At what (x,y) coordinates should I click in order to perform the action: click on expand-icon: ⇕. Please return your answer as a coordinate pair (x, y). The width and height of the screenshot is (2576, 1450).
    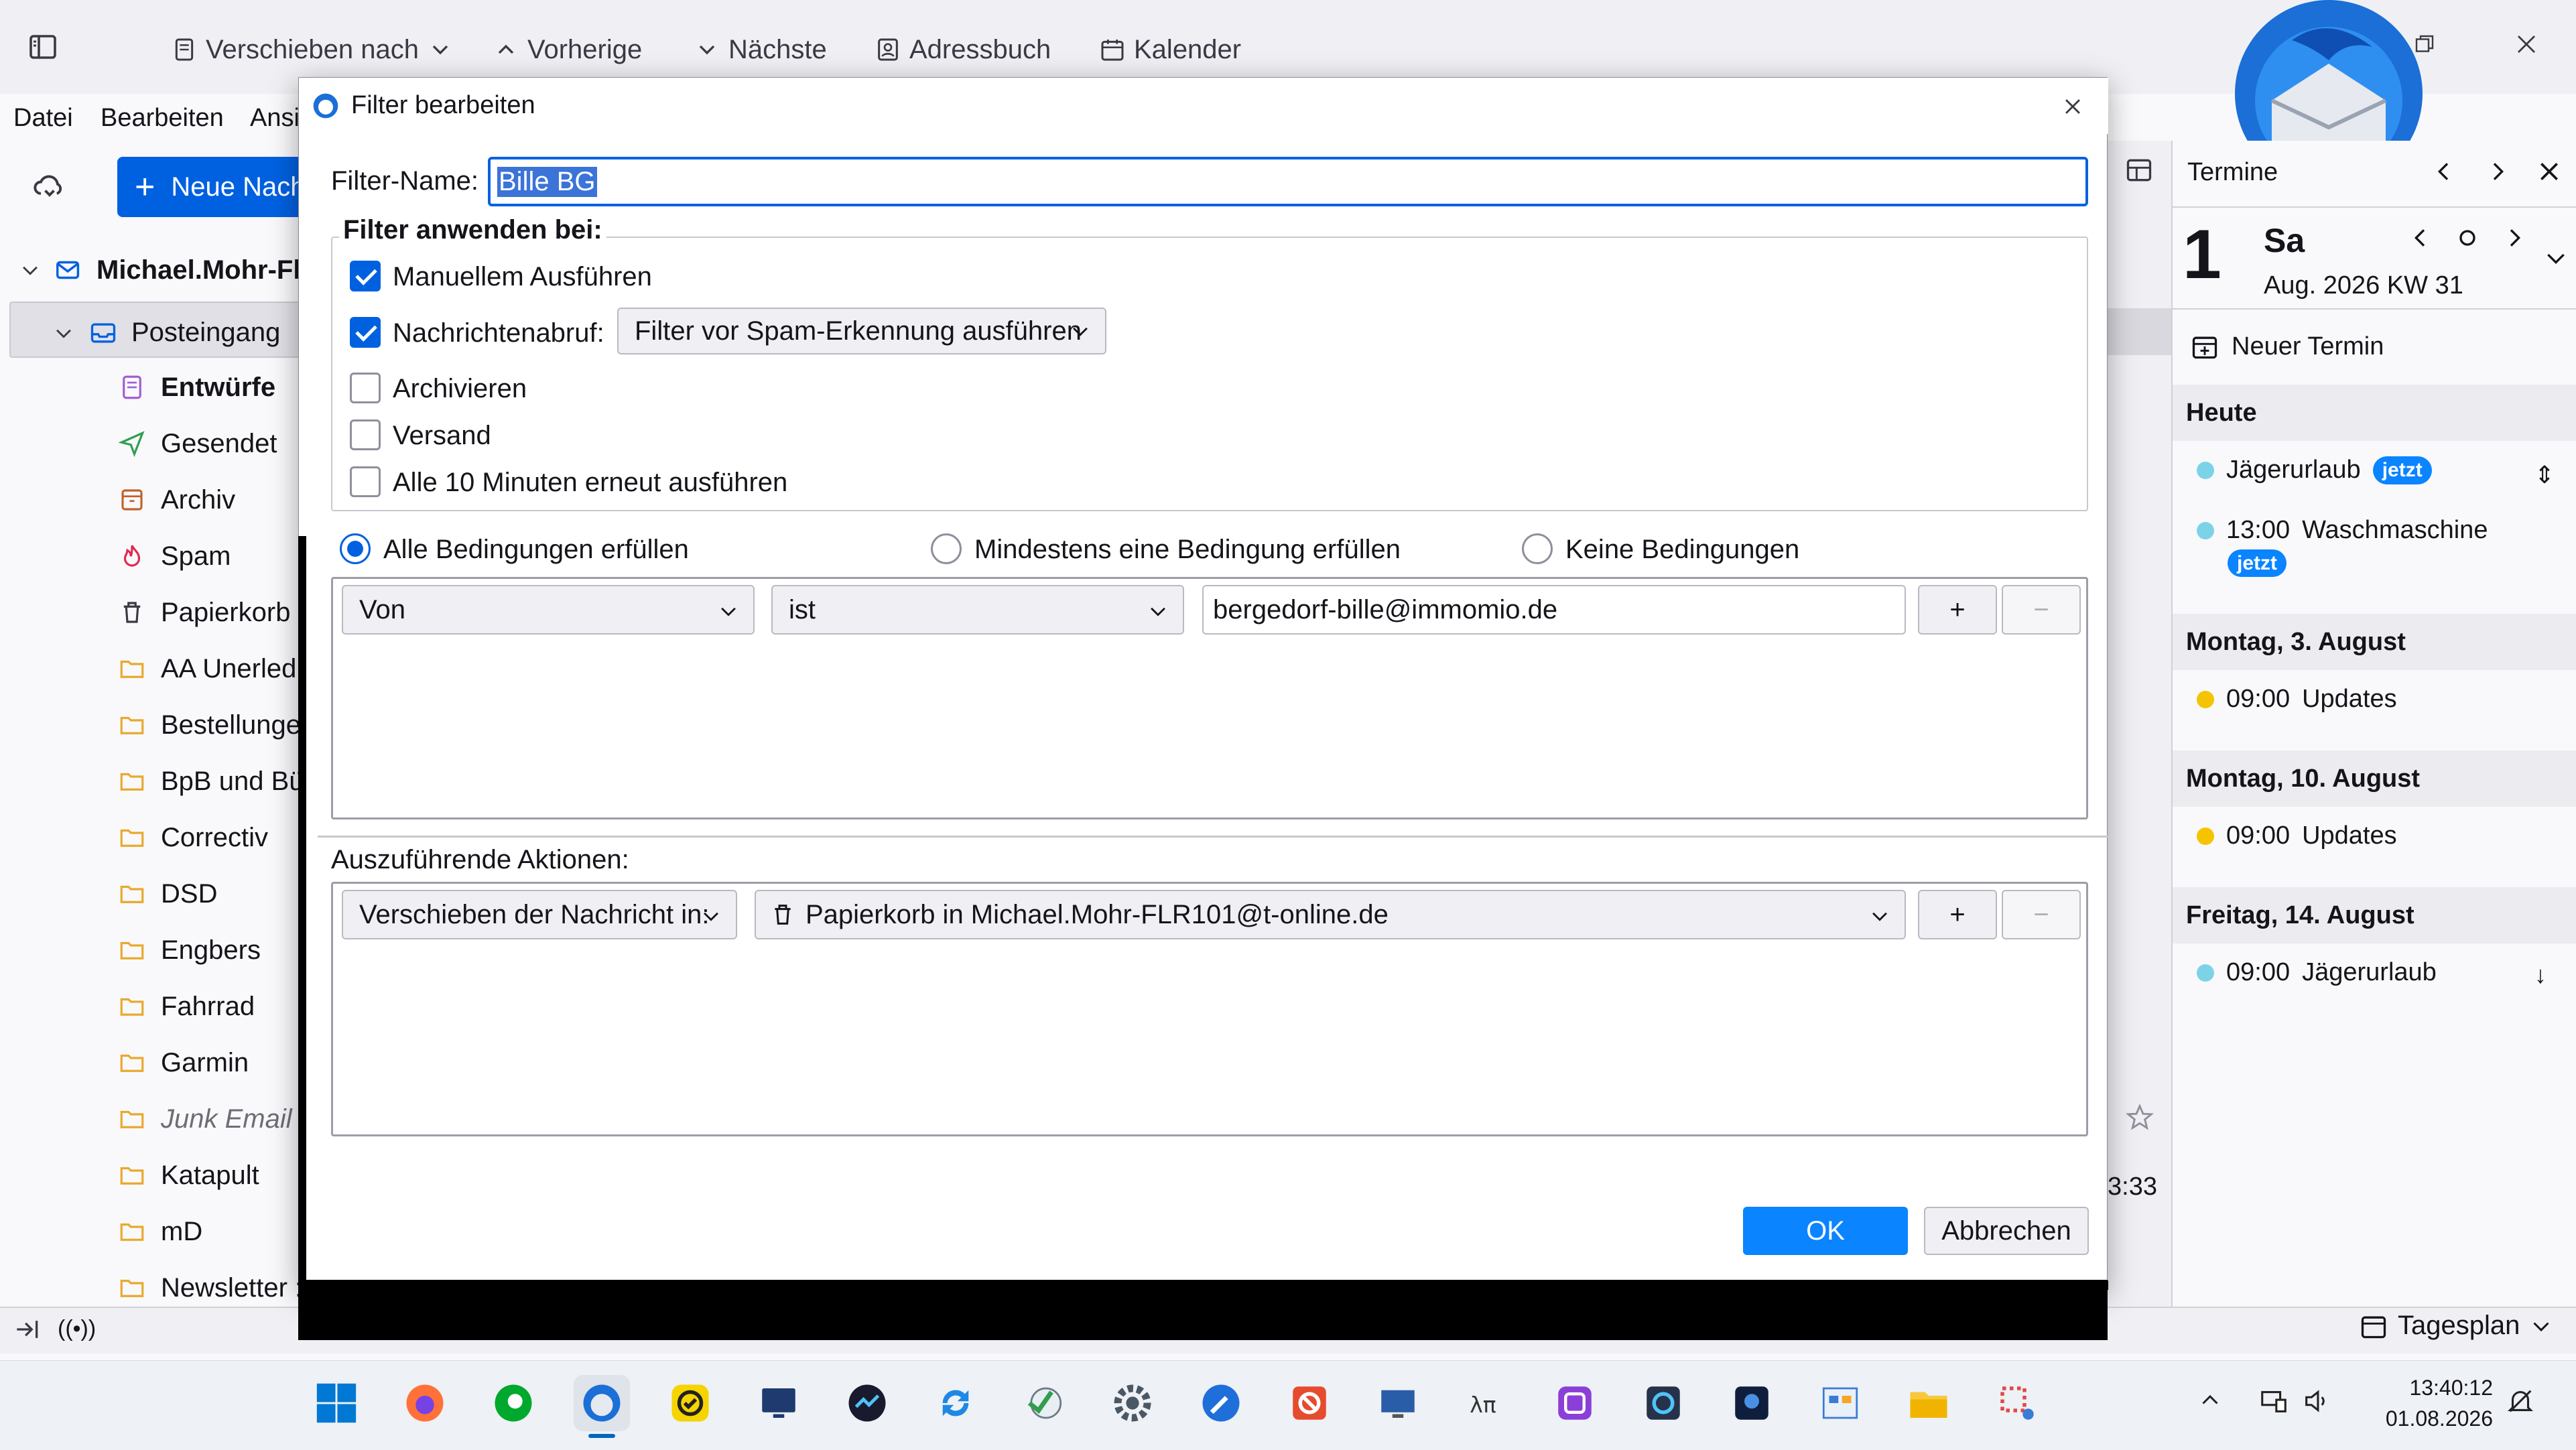
    Looking at the image, I should click on (2544, 475).